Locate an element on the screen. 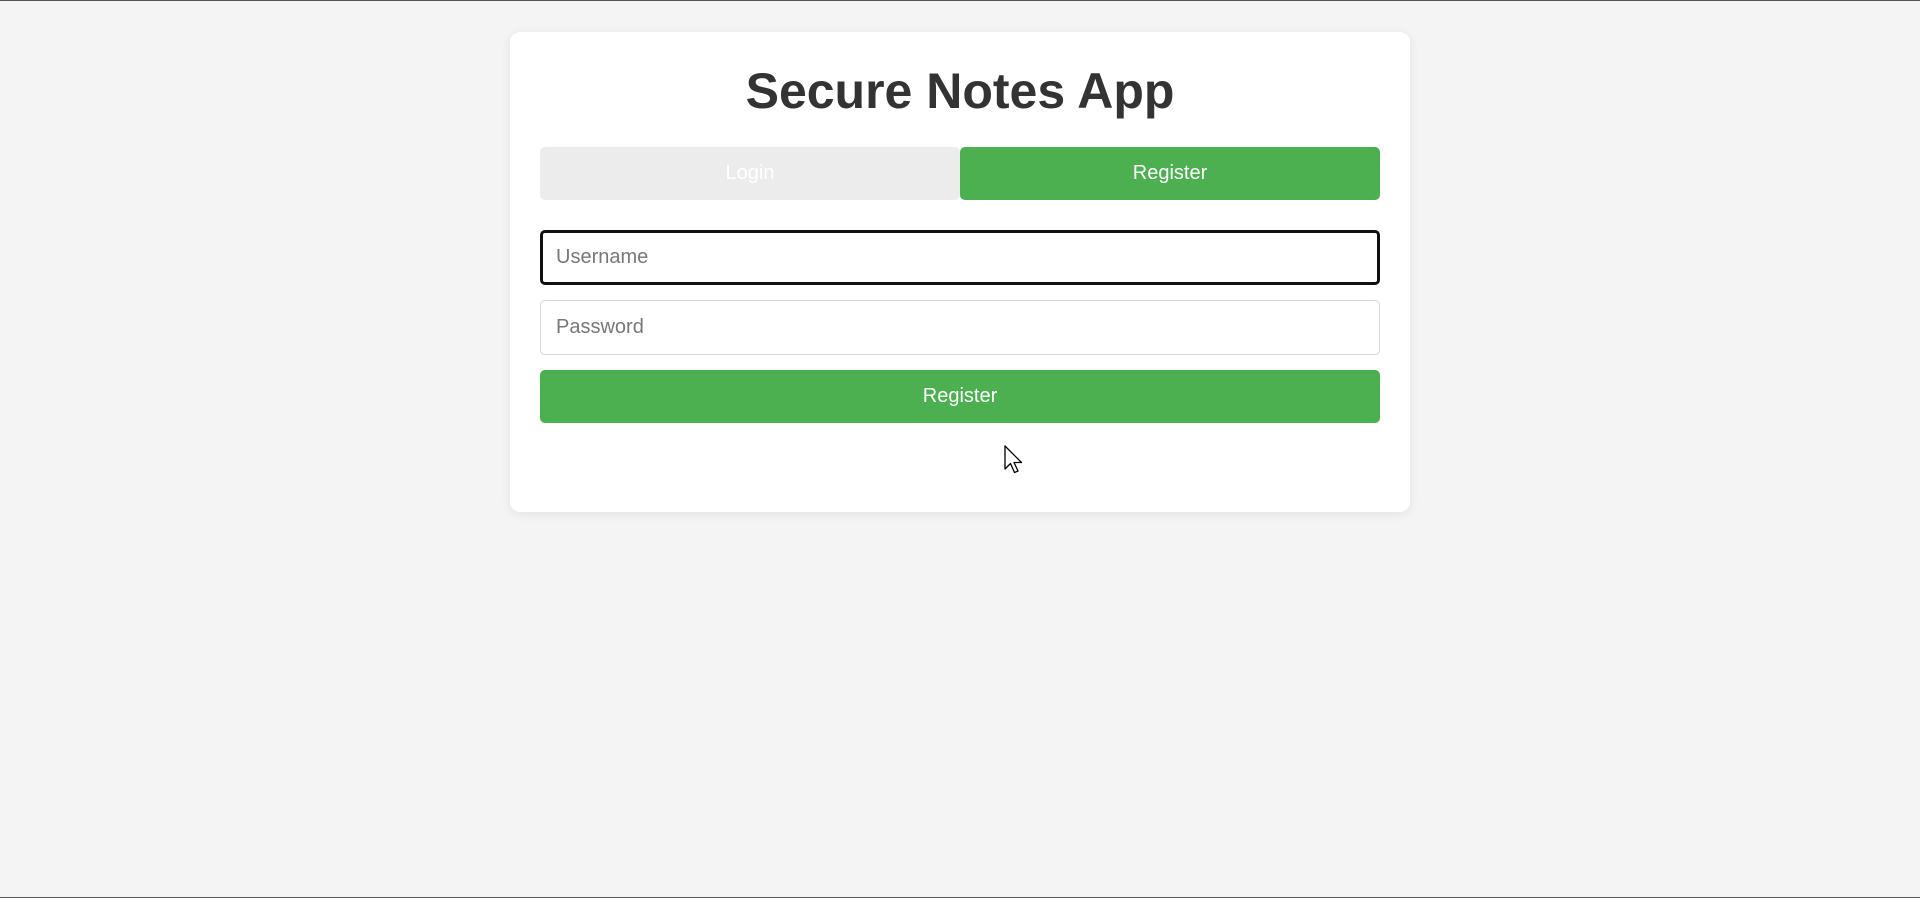  register-button: Register is located at coordinates (960, 396).